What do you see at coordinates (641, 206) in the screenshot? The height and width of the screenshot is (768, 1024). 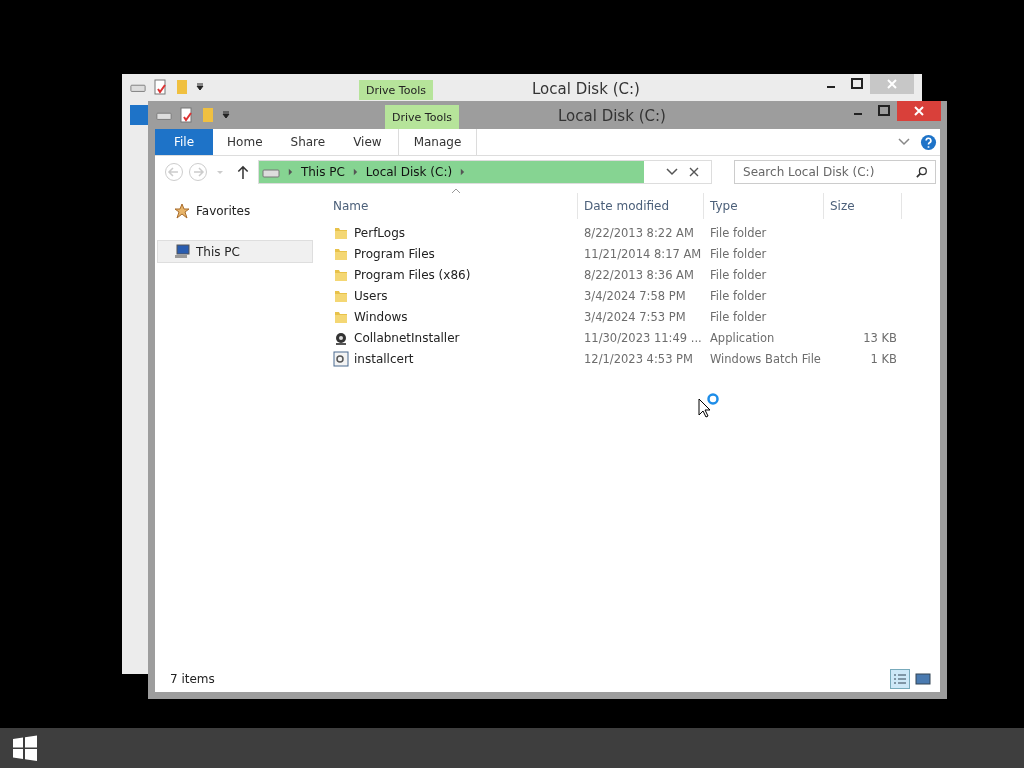 I see `column-header: Date modified` at bounding box center [641, 206].